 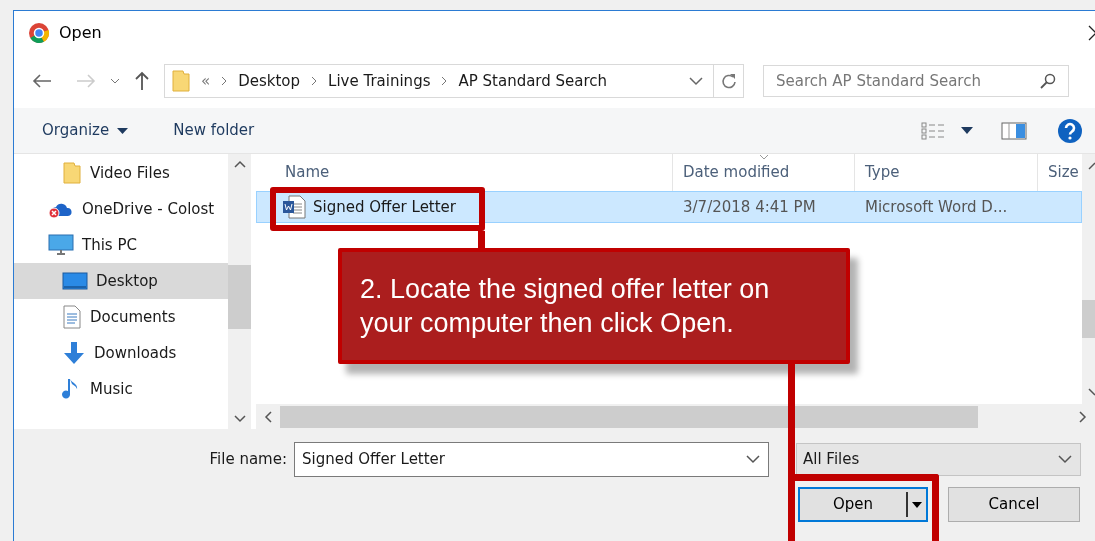 What do you see at coordinates (863, 504) in the screenshot?
I see `open-button: Open` at bounding box center [863, 504].